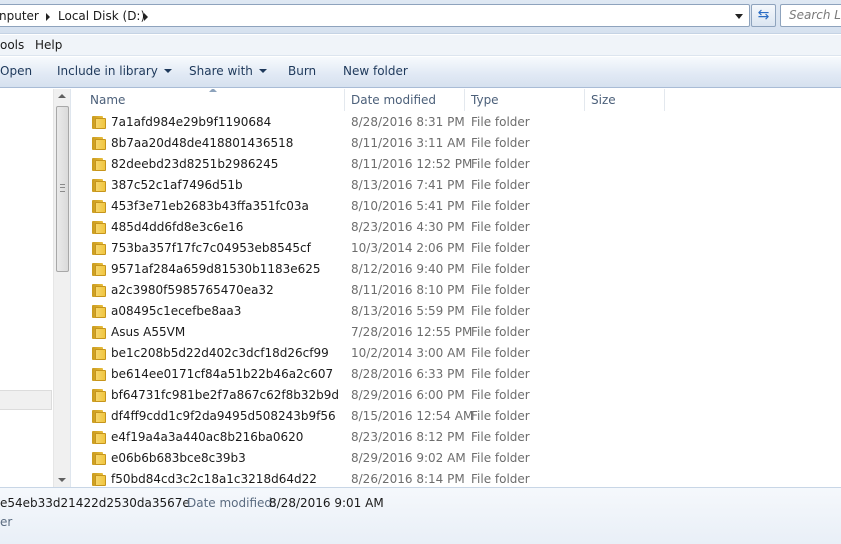  I want to click on column-size: Size, so click(625, 100).